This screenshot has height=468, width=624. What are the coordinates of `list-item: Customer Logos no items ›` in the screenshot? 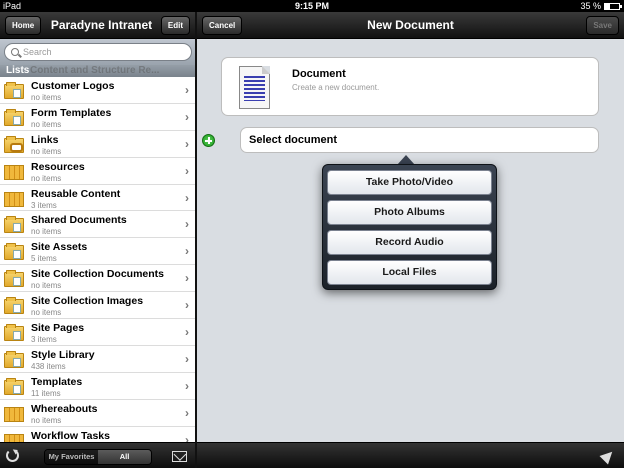 It's located at (97, 90).